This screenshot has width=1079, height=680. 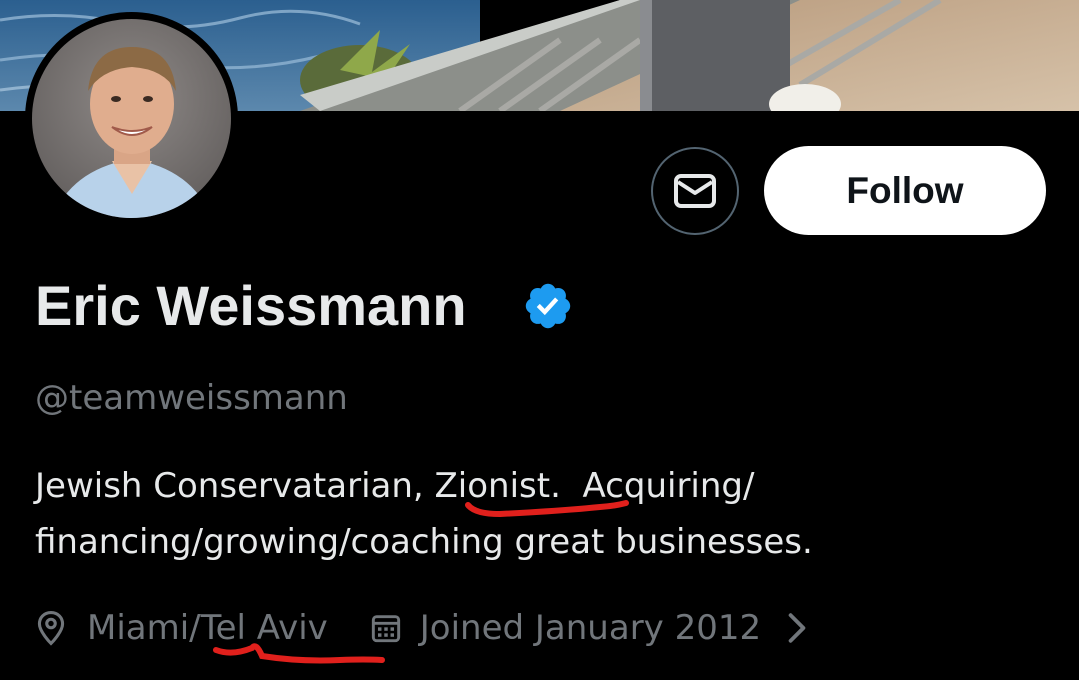 I want to click on username-handle: @teamweissmann, so click(x=191, y=398).